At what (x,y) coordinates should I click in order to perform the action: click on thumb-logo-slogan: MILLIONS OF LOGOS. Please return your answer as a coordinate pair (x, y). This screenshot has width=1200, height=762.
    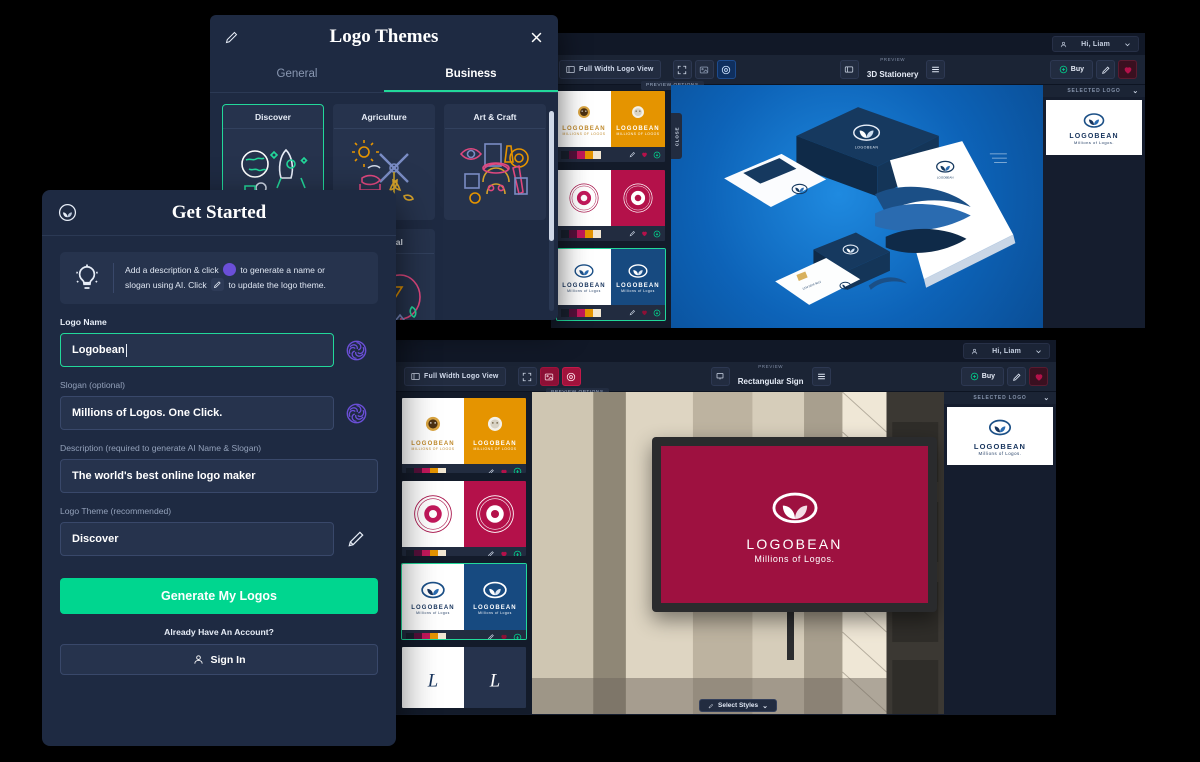
    Looking at the image, I should click on (638, 134).